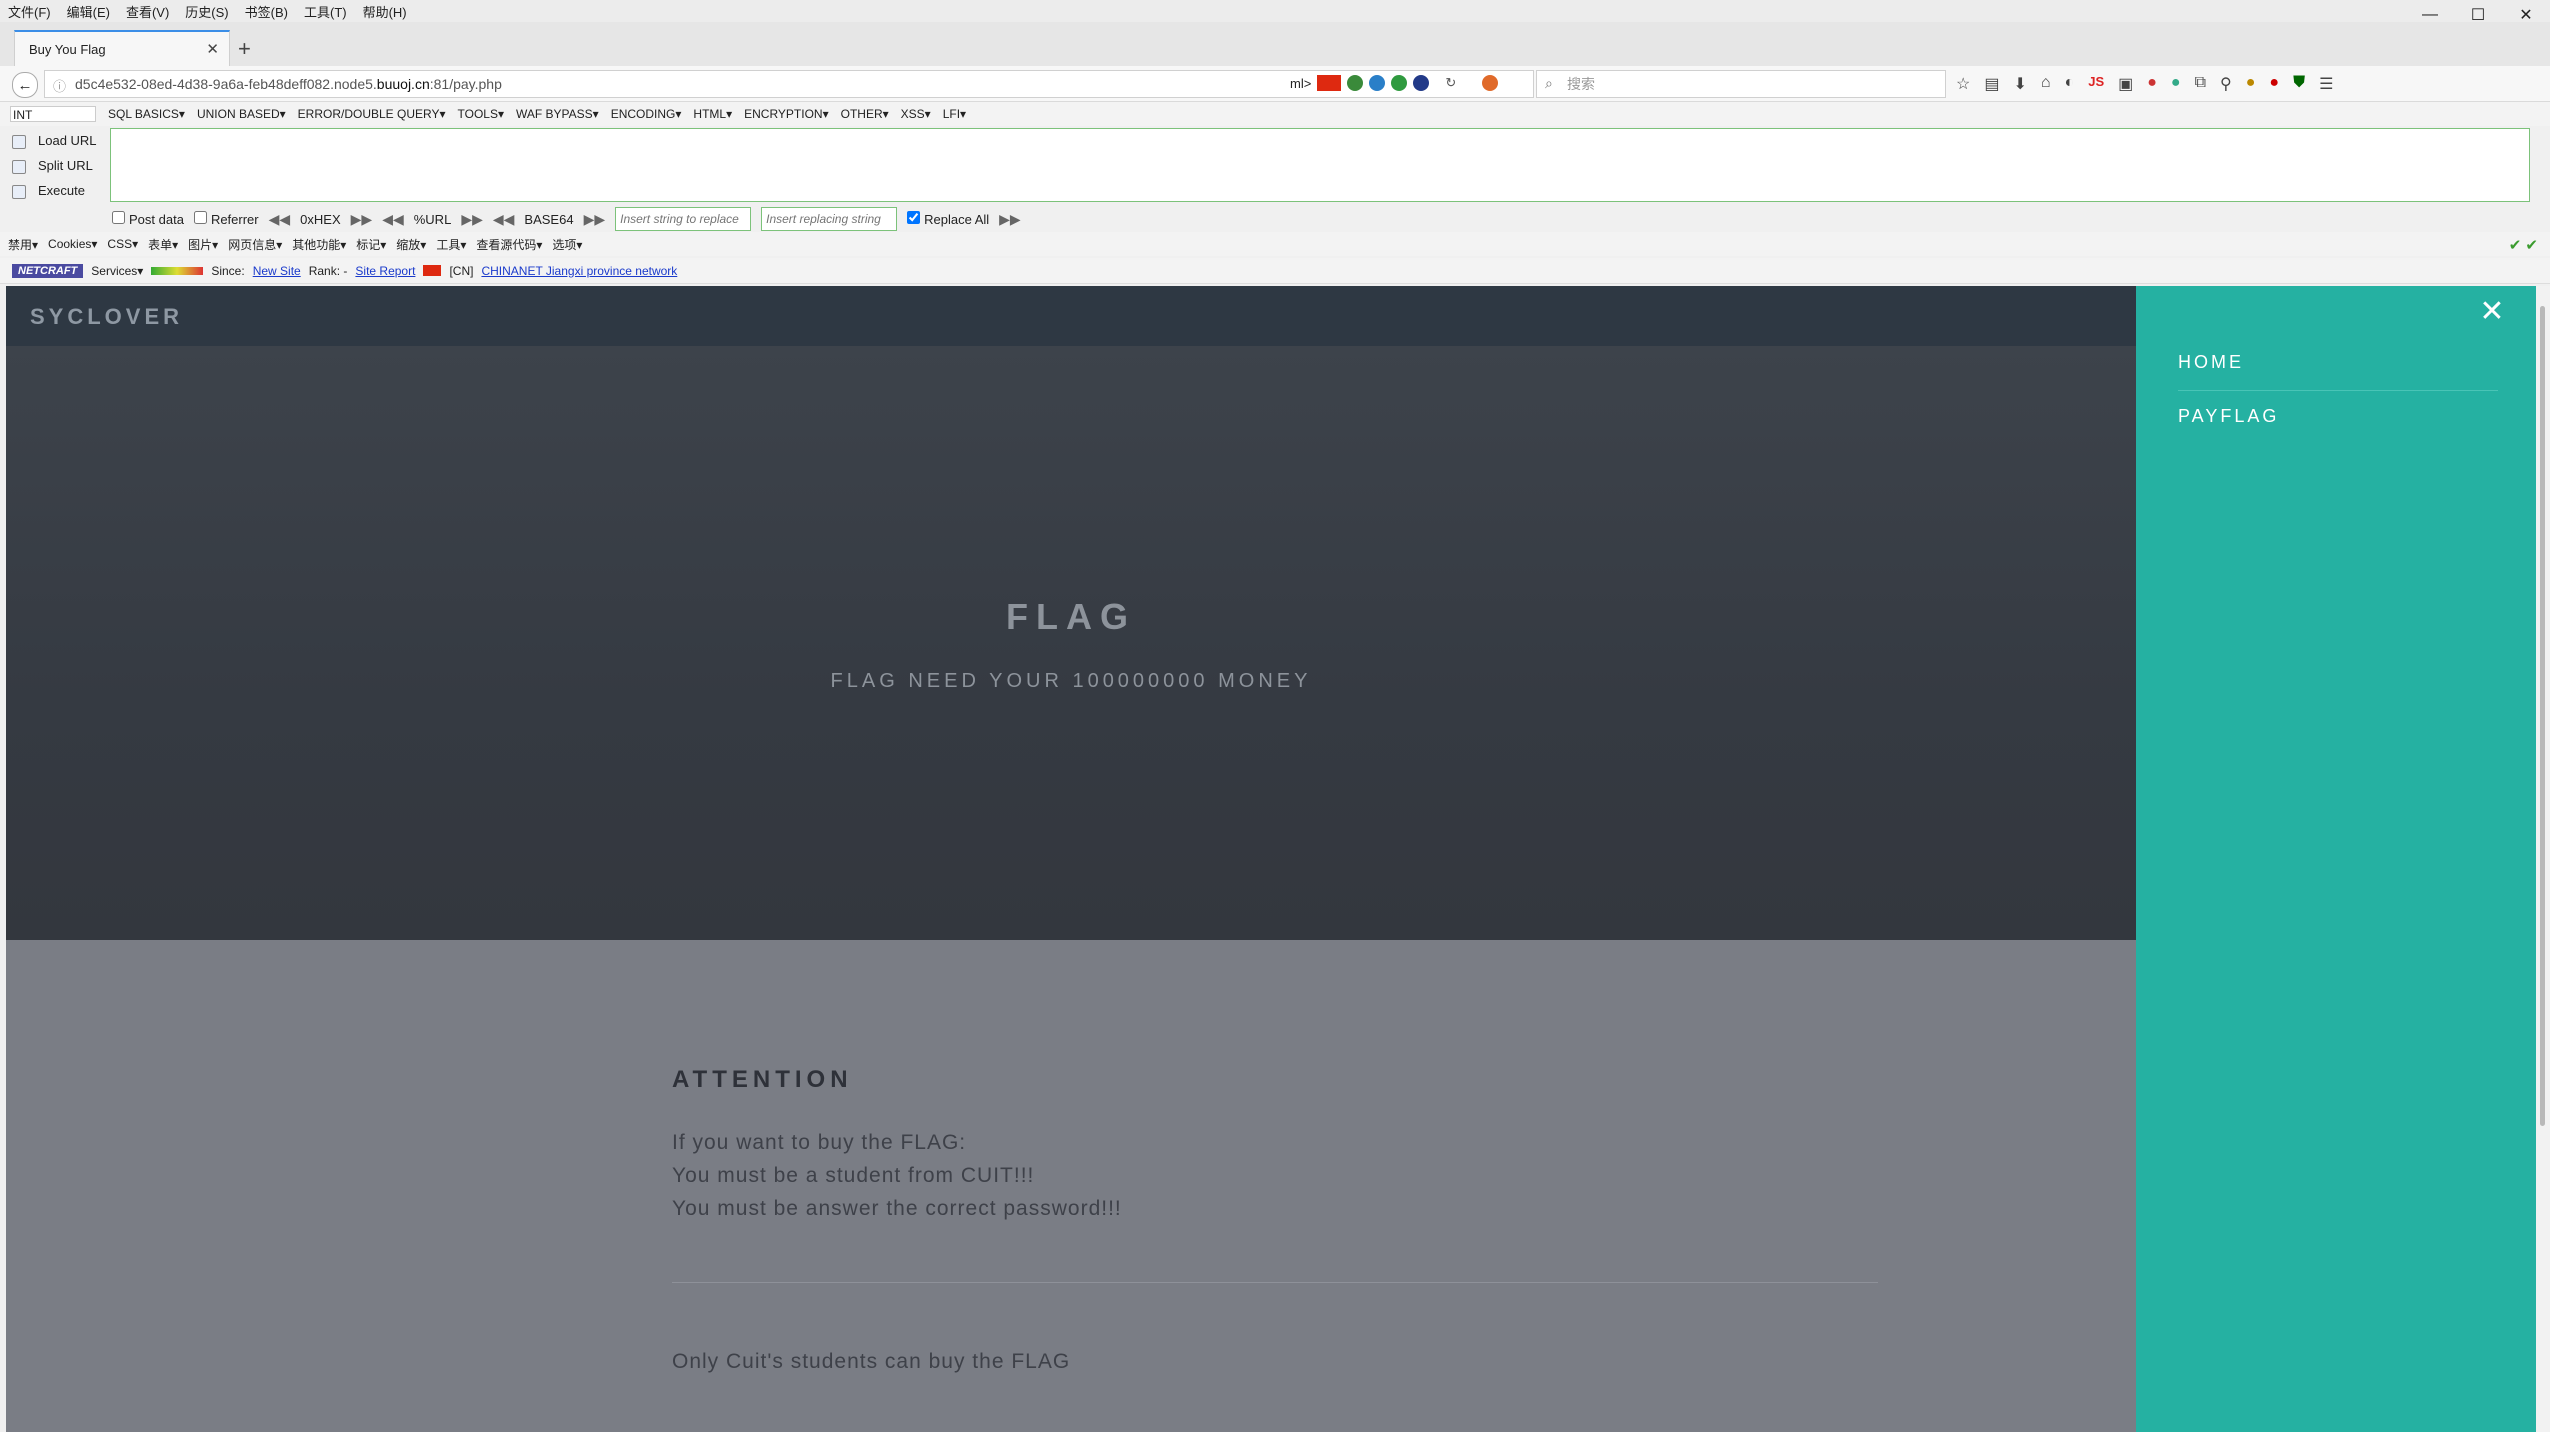  Describe the element at coordinates (53, 165) in the screenshot. I see `split-url-button: Split URL` at that location.